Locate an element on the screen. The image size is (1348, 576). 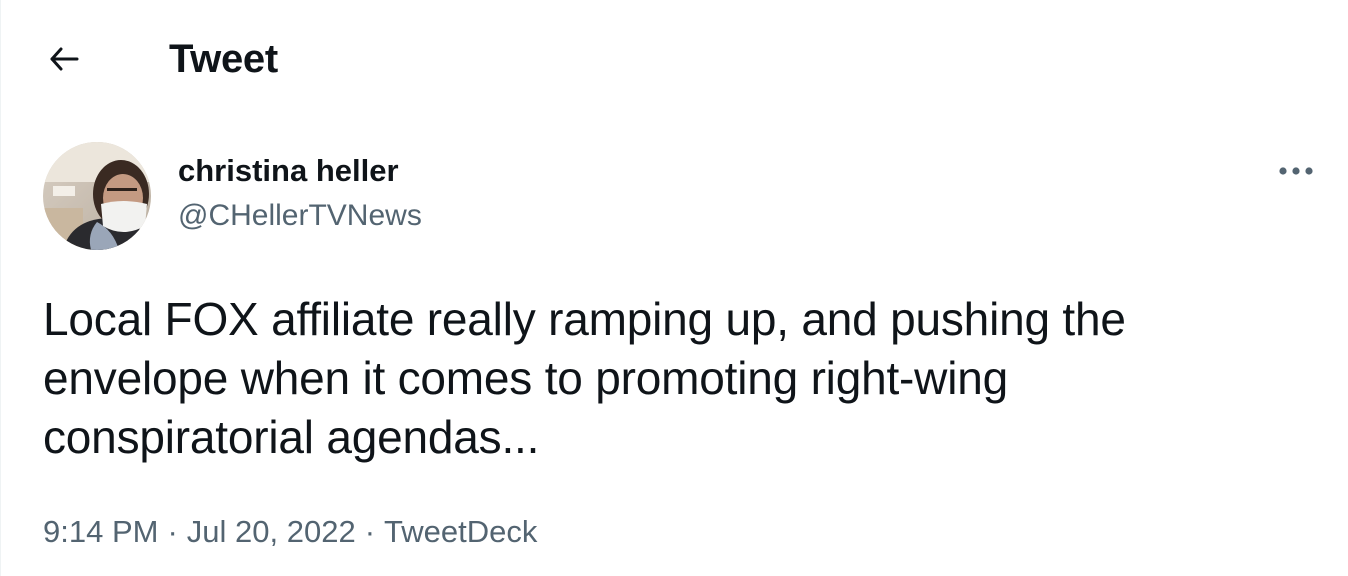
tweet-meta: 9:14 PM · Jul 20, 2022 · TweetDeck is located at coordinates (290, 532).